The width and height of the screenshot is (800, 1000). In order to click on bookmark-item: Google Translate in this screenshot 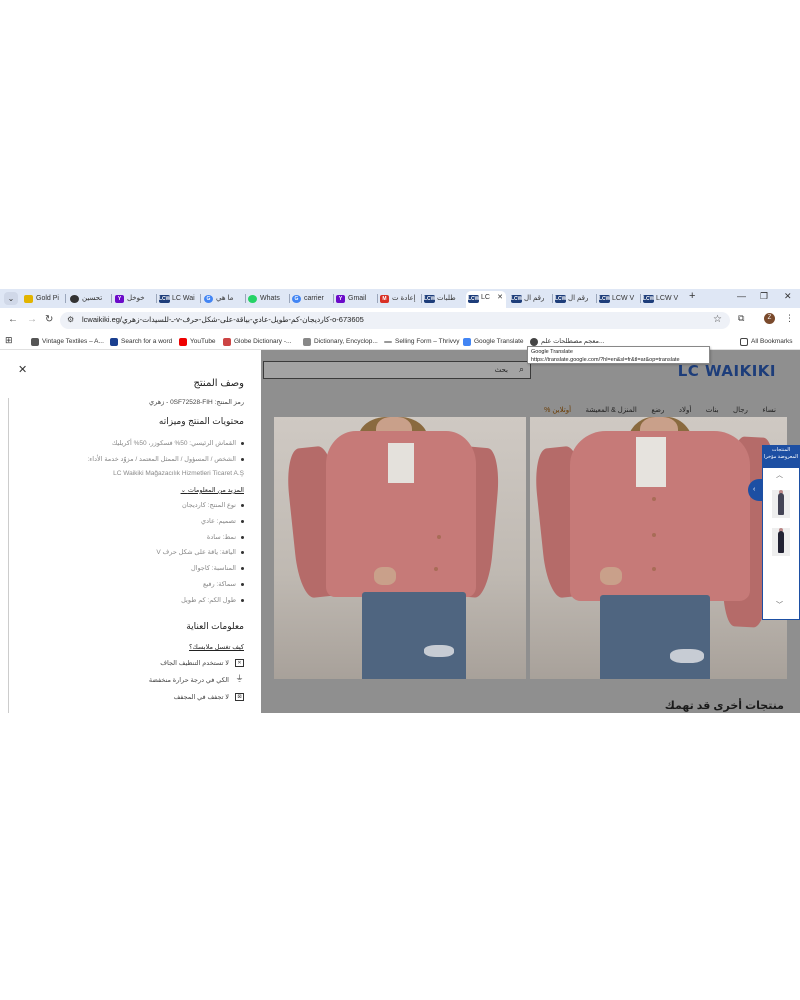, I will do `click(493, 342)`.